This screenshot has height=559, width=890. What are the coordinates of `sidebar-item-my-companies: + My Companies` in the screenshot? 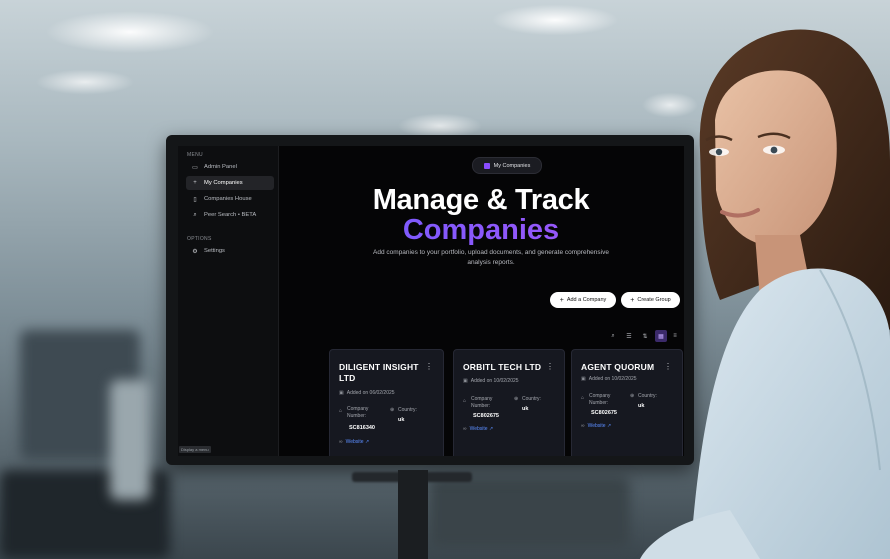 It's located at (230, 183).